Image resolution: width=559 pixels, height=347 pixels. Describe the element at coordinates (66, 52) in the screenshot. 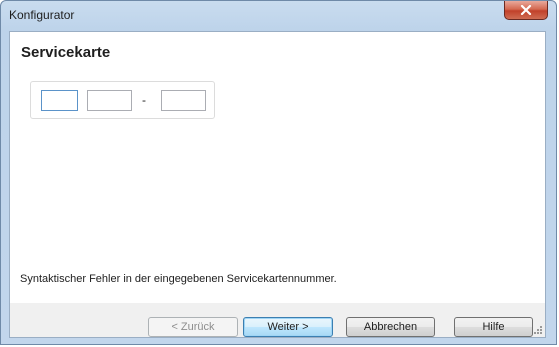

I see `page-title: Servicekarte` at that location.